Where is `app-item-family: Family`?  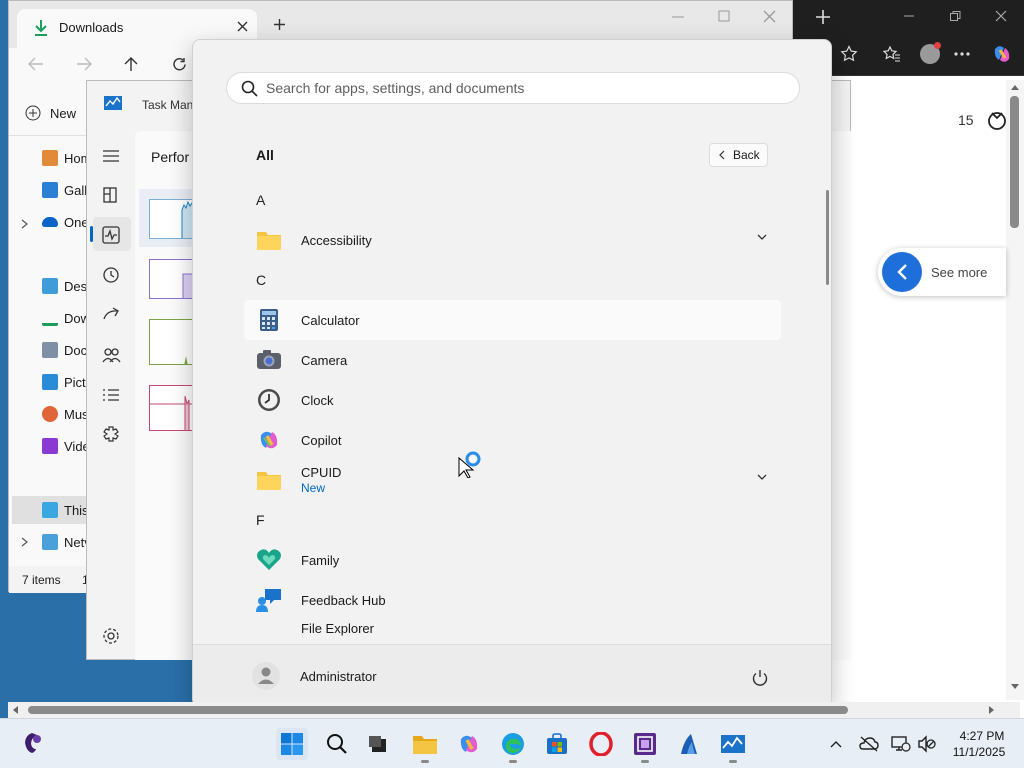
app-item-family: Family is located at coordinates (512, 560).